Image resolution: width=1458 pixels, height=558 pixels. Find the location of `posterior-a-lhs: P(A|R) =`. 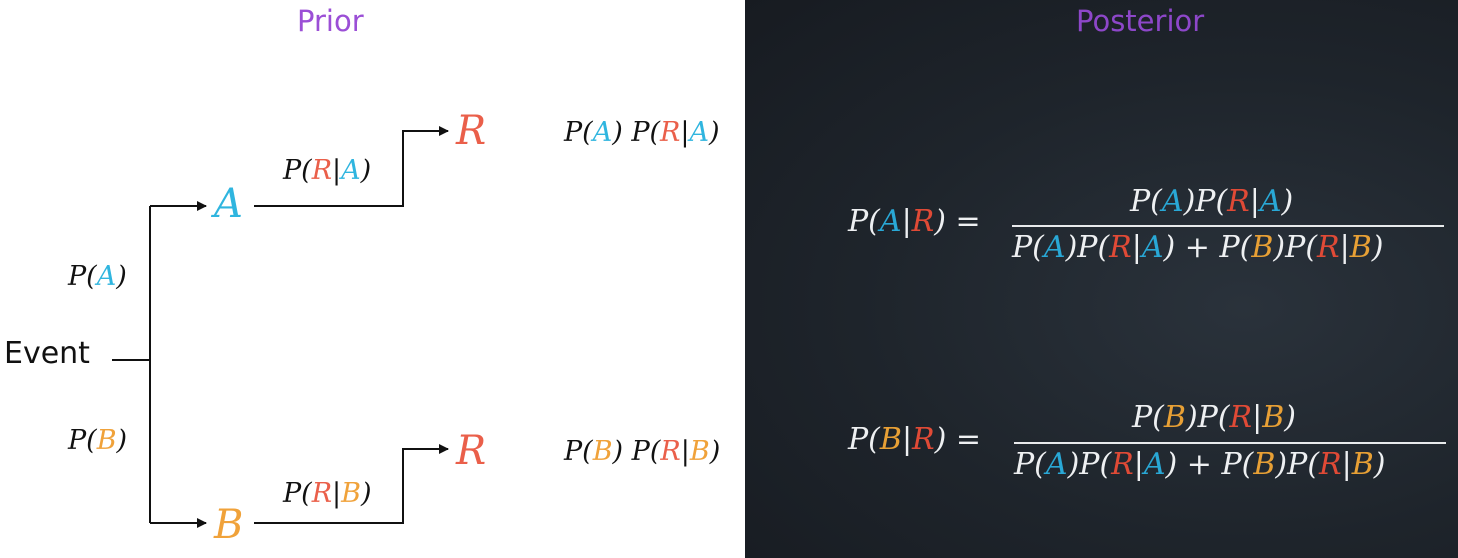

posterior-a-lhs: P(A|R) = is located at coordinates (914, 221).